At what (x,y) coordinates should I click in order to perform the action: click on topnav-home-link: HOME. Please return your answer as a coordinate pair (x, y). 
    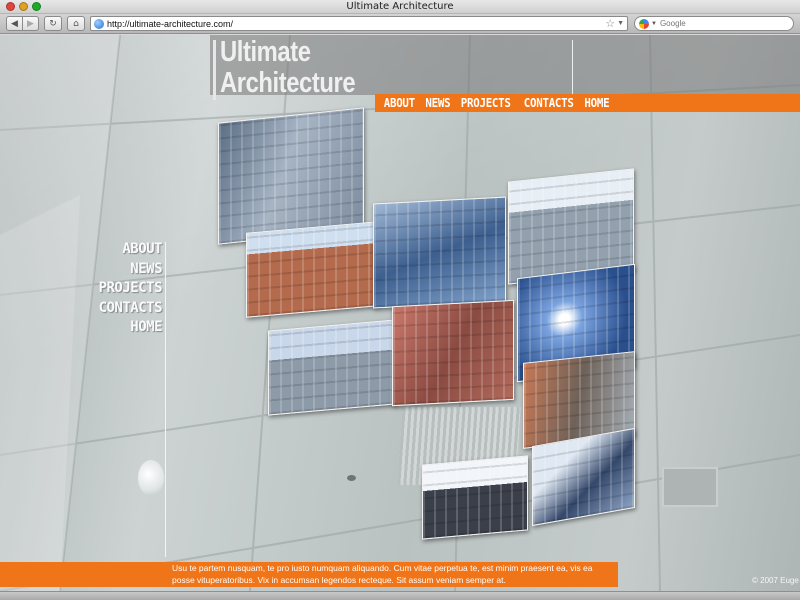
    Looking at the image, I should click on (597, 103).